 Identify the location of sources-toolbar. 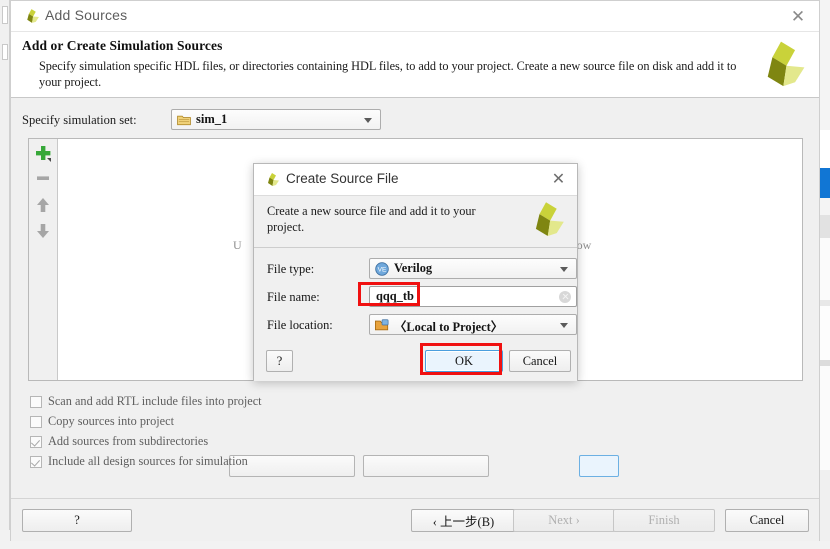
(43, 259).